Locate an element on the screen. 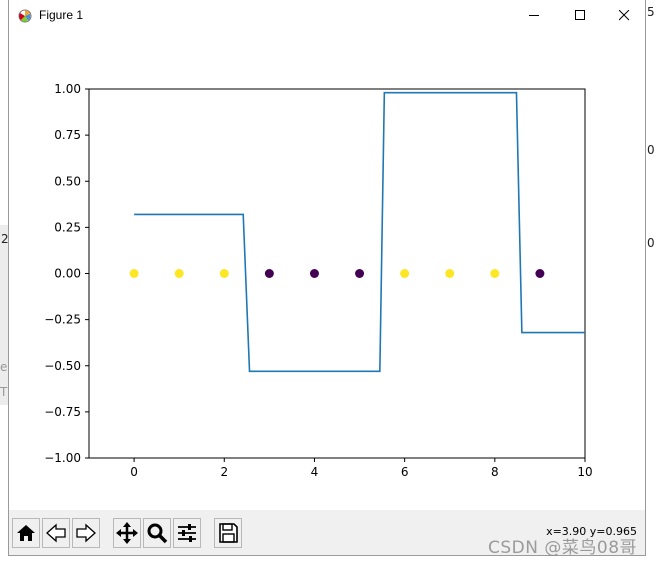  y-tick-label: 0.50 is located at coordinates (67, 181).